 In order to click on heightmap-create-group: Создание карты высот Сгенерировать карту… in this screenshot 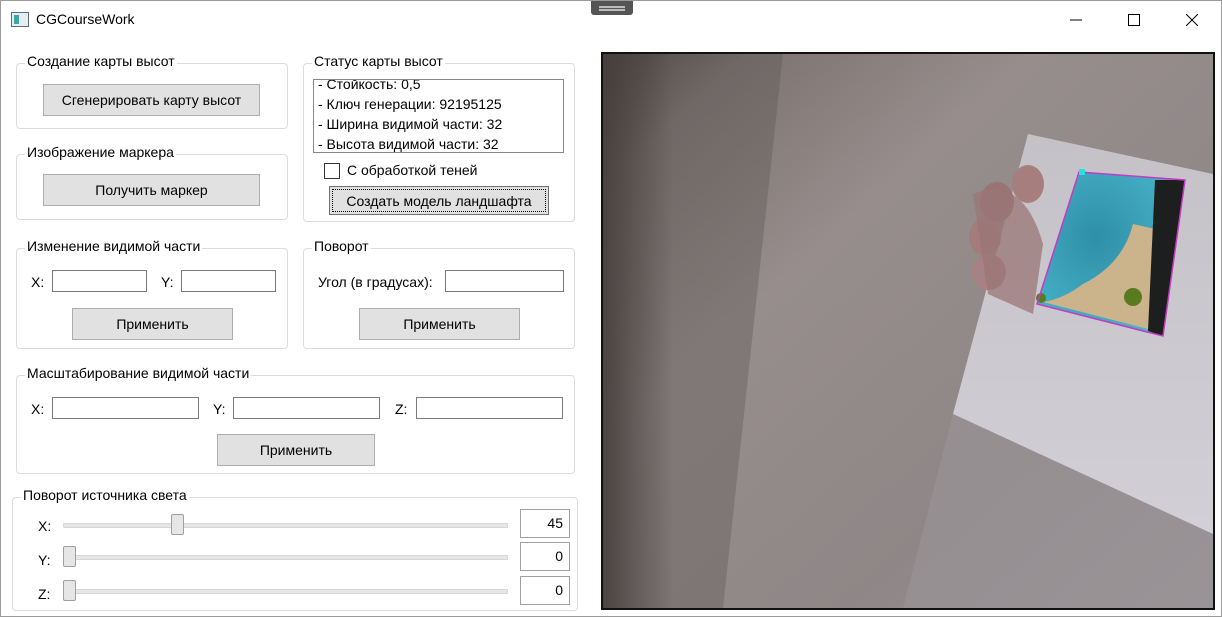, I will do `click(152, 91)`.